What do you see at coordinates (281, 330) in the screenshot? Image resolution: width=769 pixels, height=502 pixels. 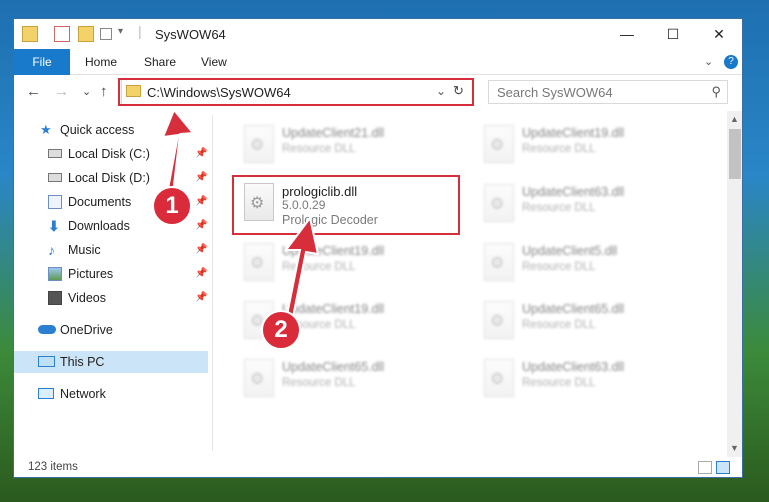 I see `step-2-badge: 2` at bounding box center [281, 330].